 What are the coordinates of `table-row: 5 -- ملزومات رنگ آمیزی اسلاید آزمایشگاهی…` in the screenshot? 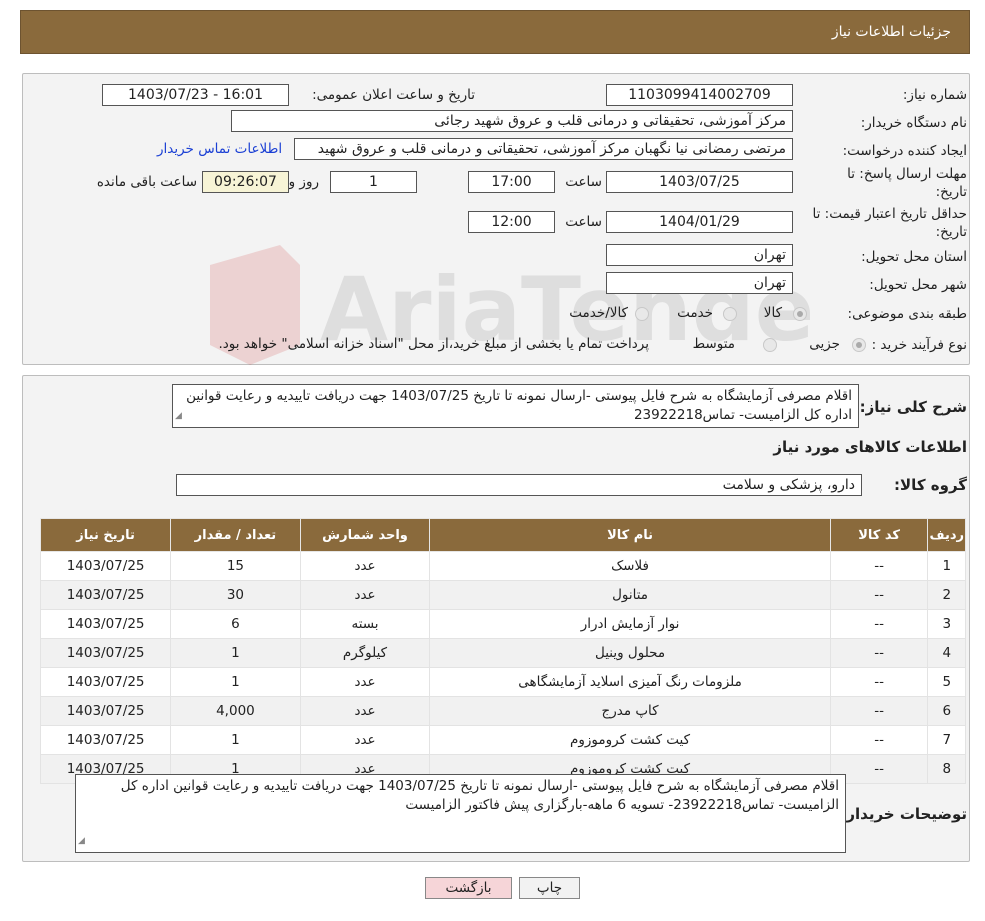 It's located at (502, 682).